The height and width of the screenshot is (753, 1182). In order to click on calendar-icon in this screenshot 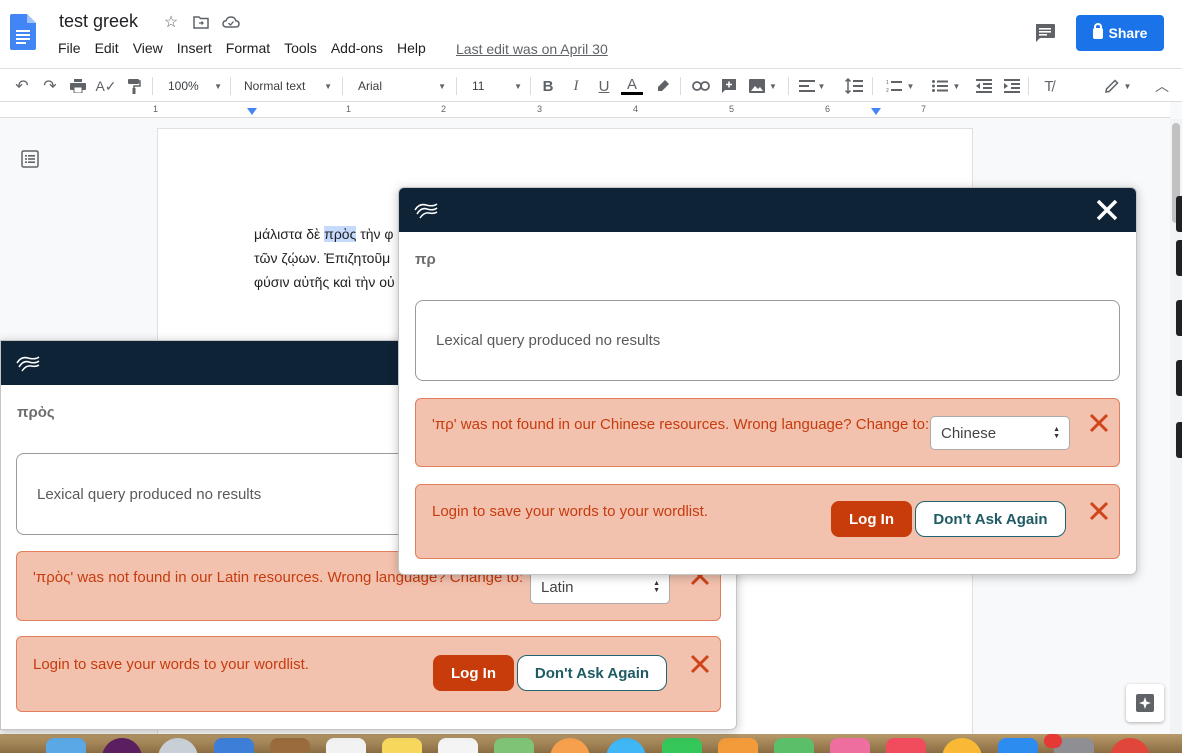, I will do `click(346, 745)`.